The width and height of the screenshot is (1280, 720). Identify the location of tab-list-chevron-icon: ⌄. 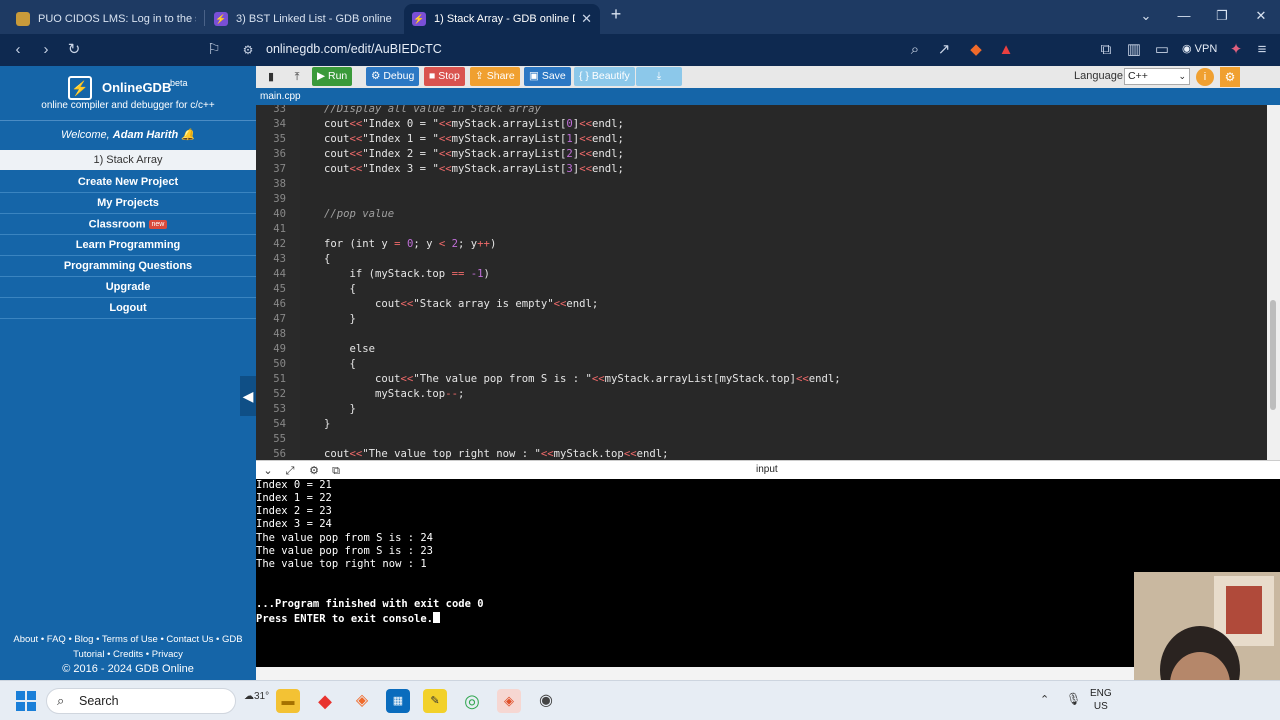
(1146, 16).